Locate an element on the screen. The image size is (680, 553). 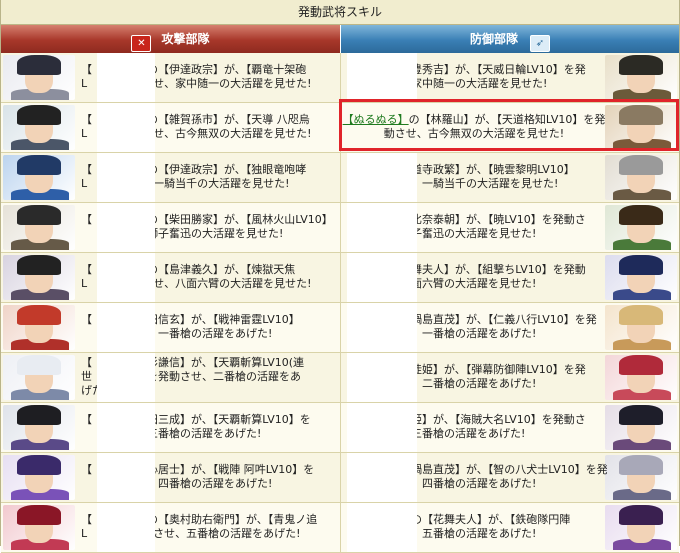
defense-skill-text: 鍋島直茂】が、【智の八犬士LV10】を発 、四番槍の活躍をあげた! is located at coordinates (509, 477).